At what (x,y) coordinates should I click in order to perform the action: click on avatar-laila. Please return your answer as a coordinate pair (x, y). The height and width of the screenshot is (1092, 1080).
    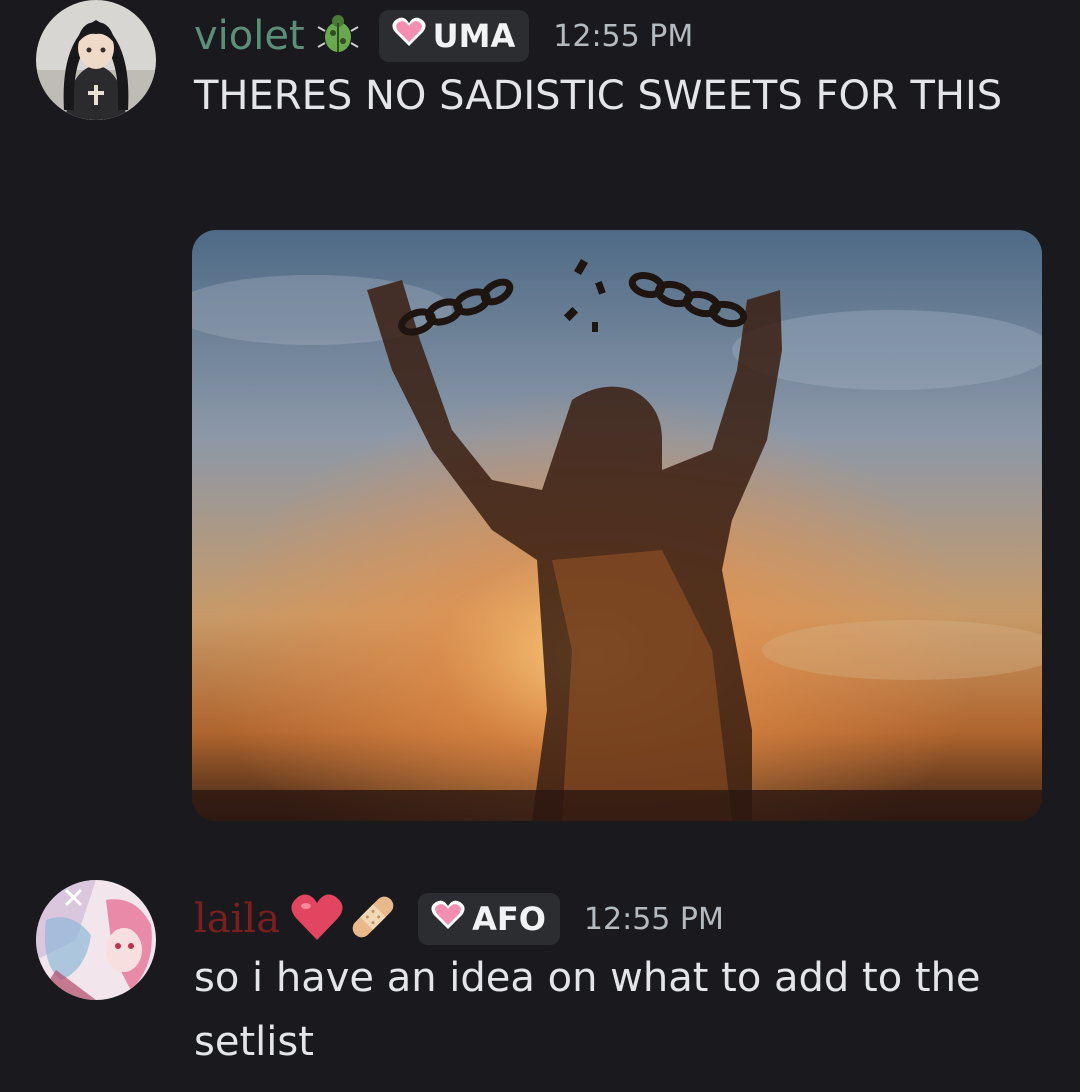
    Looking at the image, I should click on (96, 940).